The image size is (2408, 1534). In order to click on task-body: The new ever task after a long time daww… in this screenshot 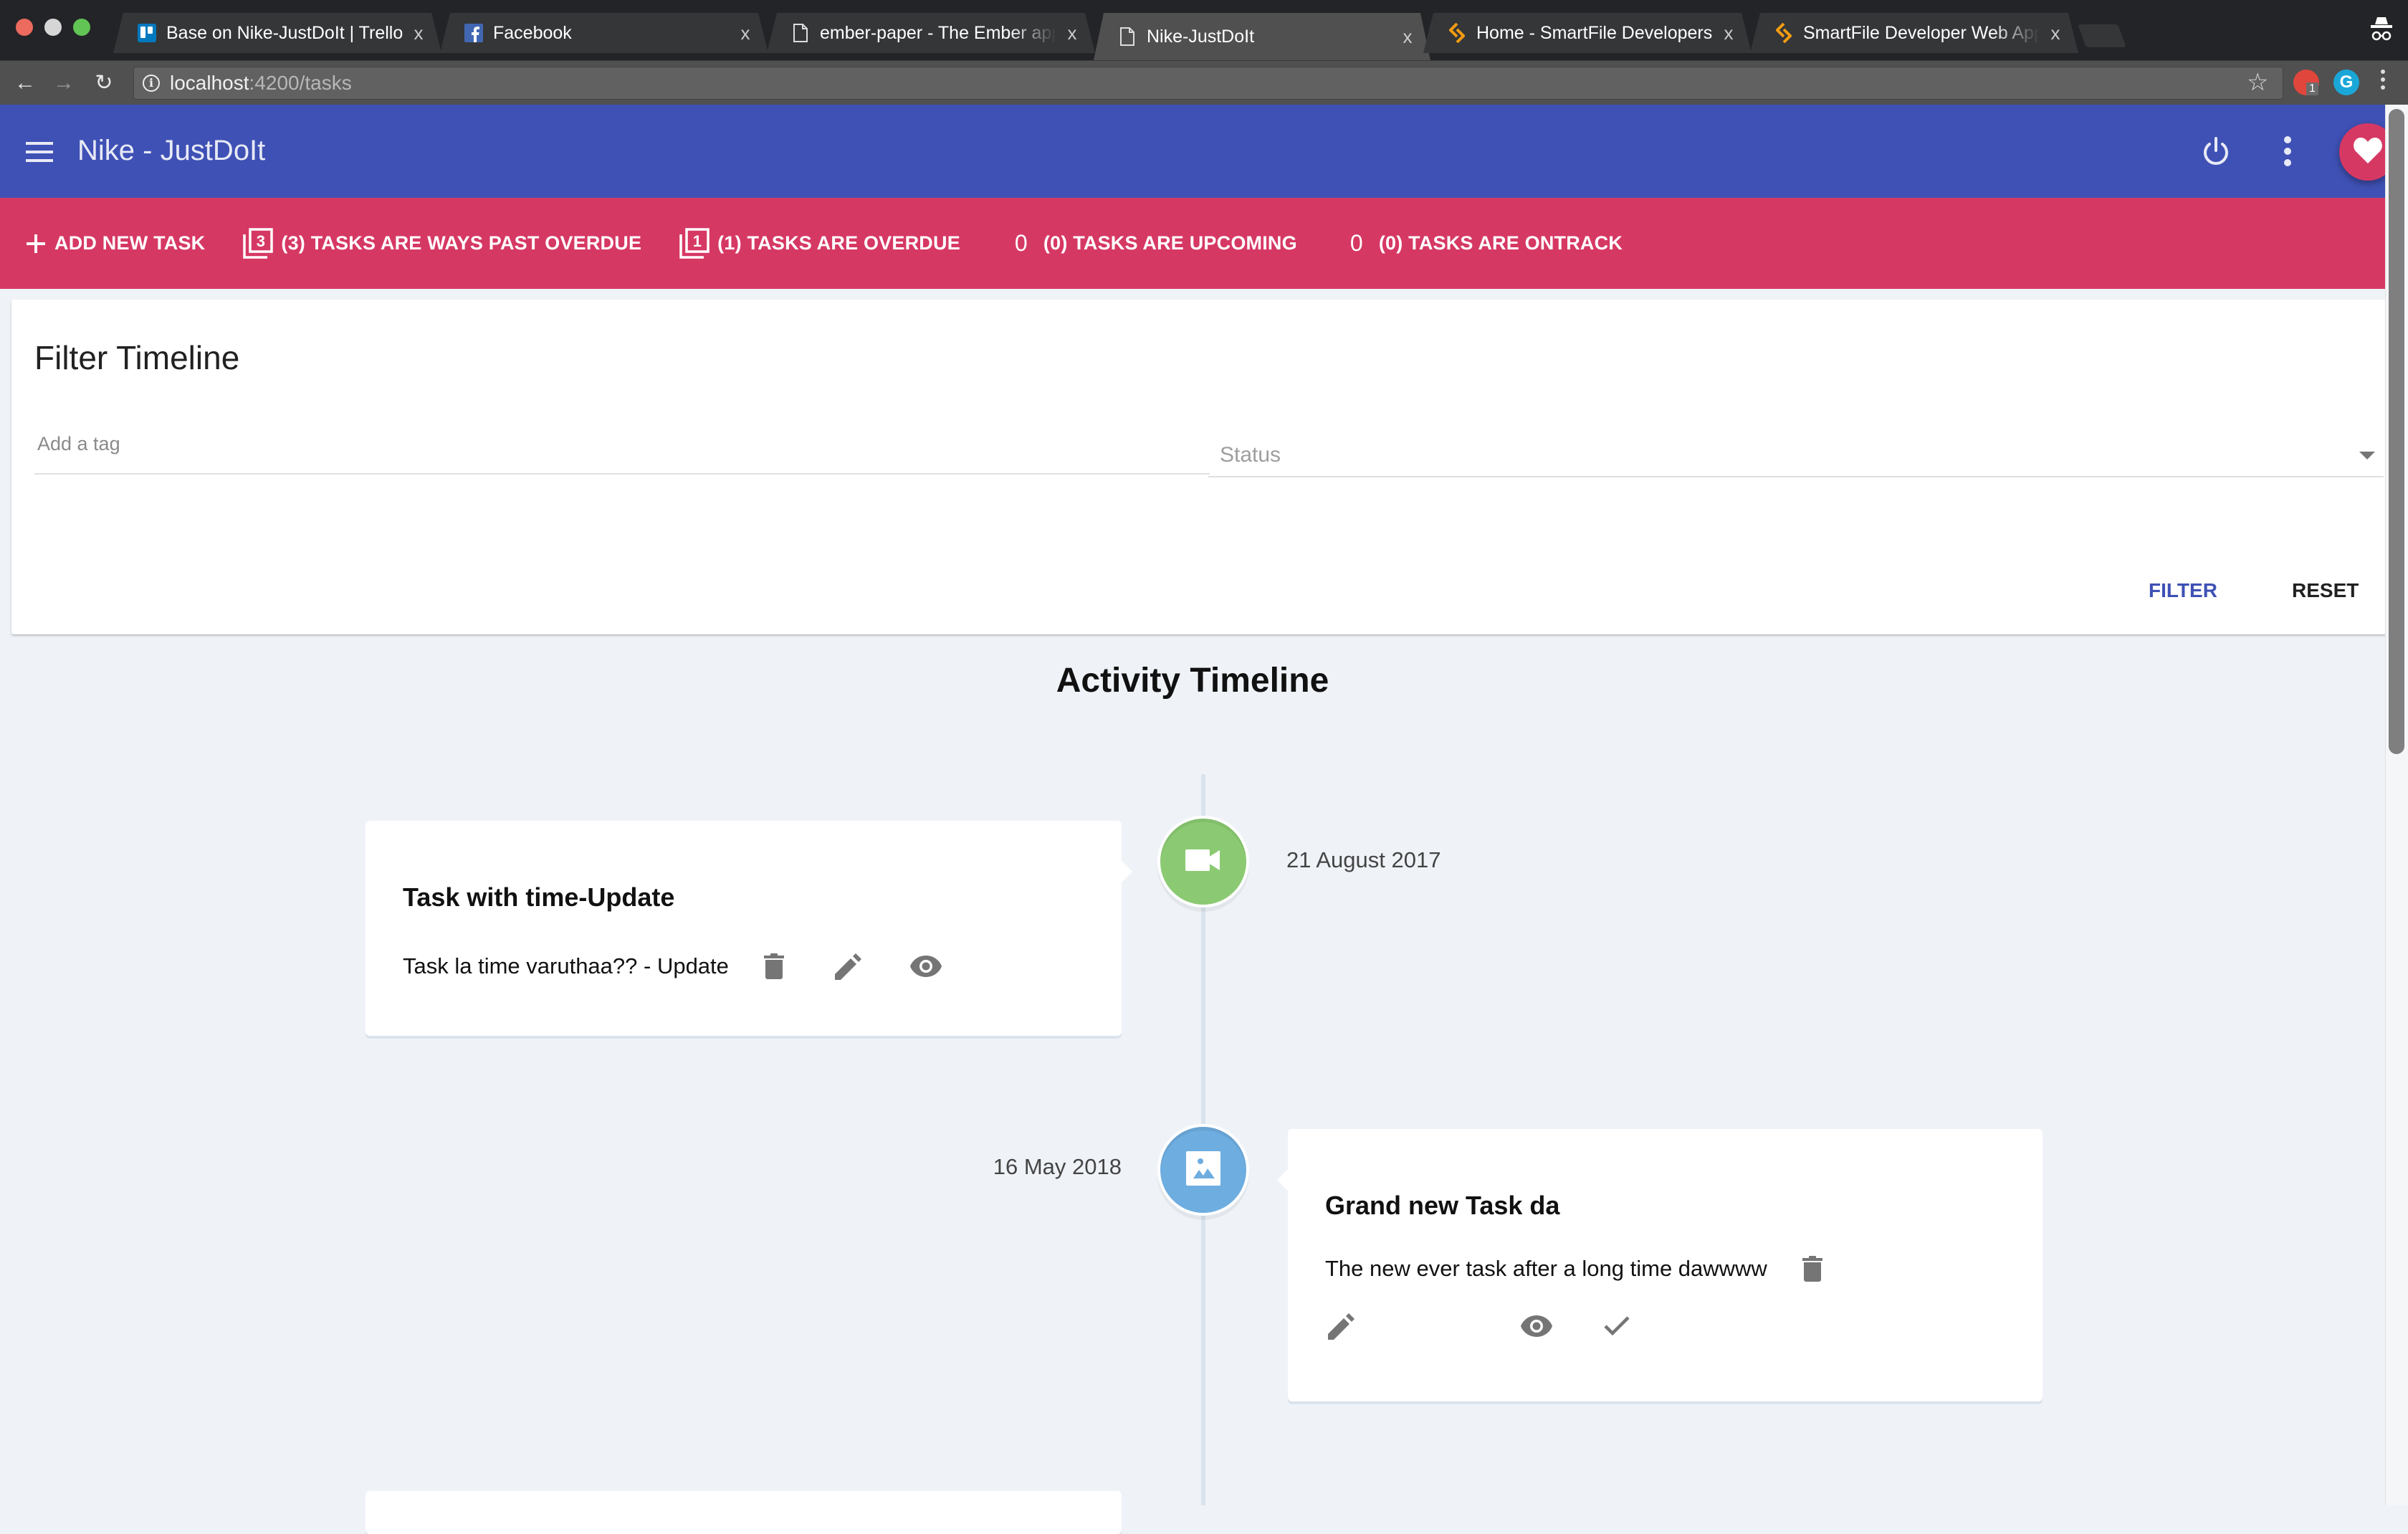, I will do `click(1674, 1297)`.